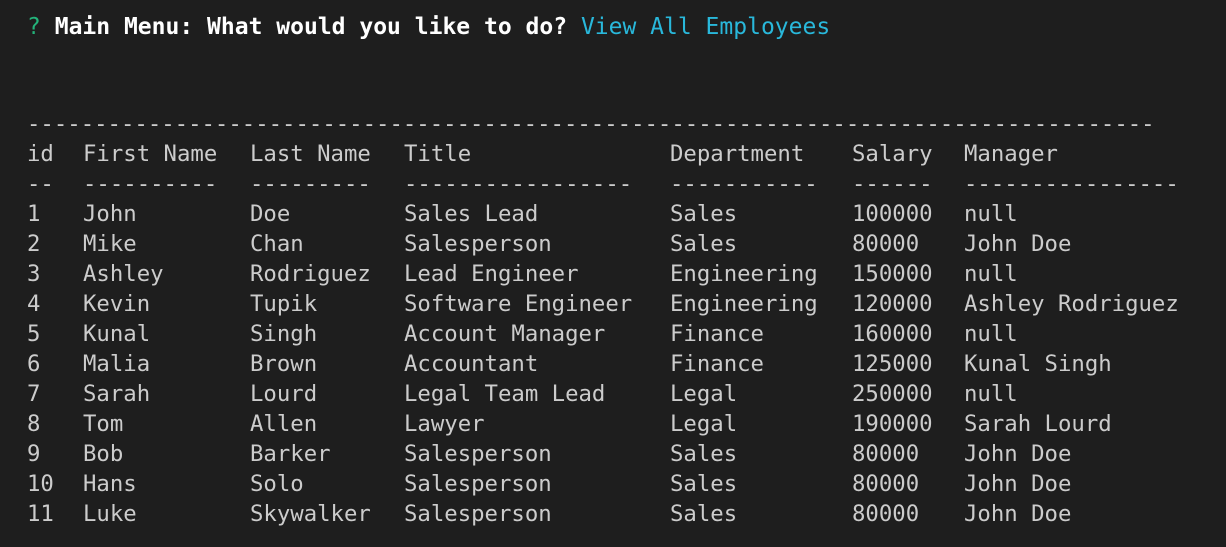 The height and width of the screenshot is (547, 1226). I want to click on cell-title: Legal Team Lead, so click(505, 394).